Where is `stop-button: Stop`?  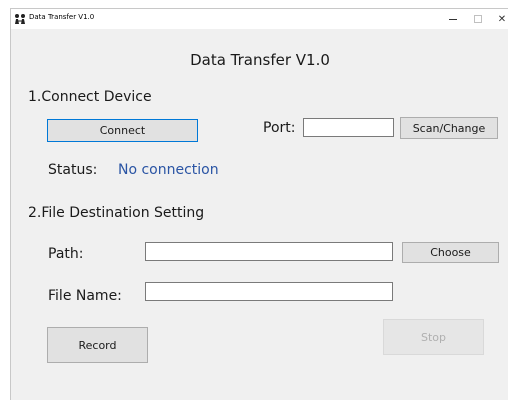
stop-button: Stop is located at coordinates (433, 337).